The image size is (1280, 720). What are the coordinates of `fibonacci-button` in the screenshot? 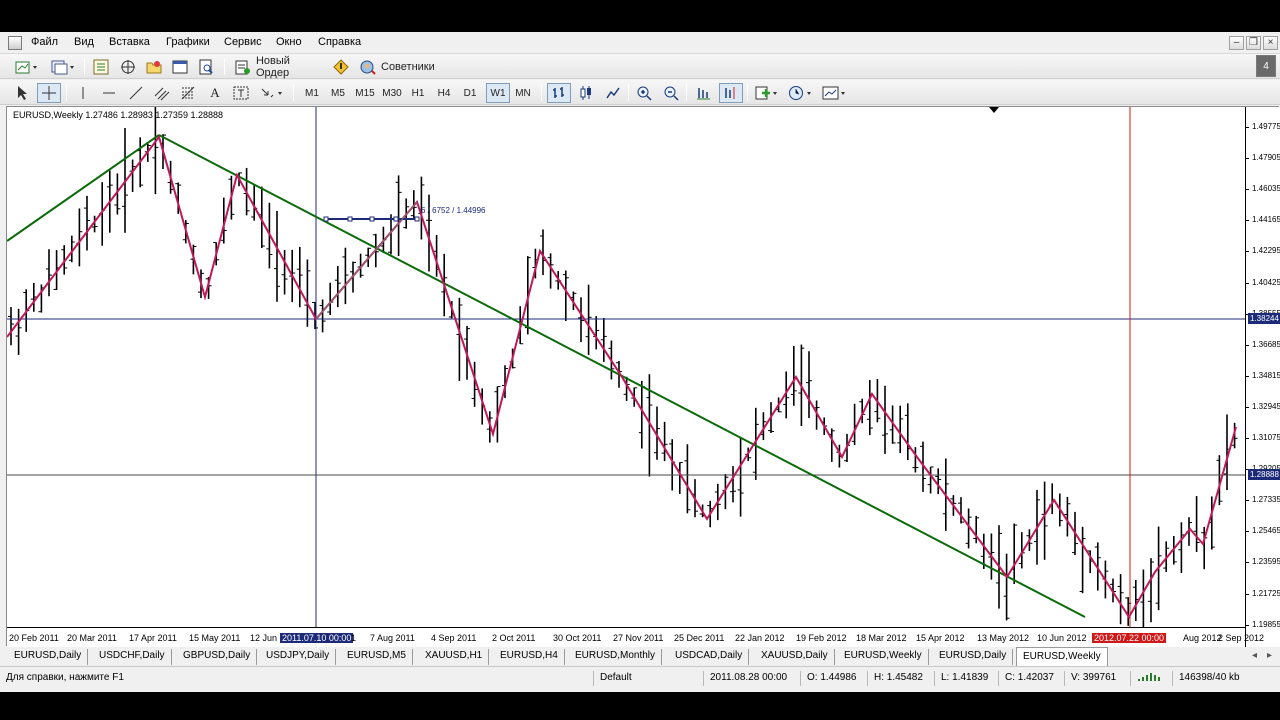 It's located at (188, 93).